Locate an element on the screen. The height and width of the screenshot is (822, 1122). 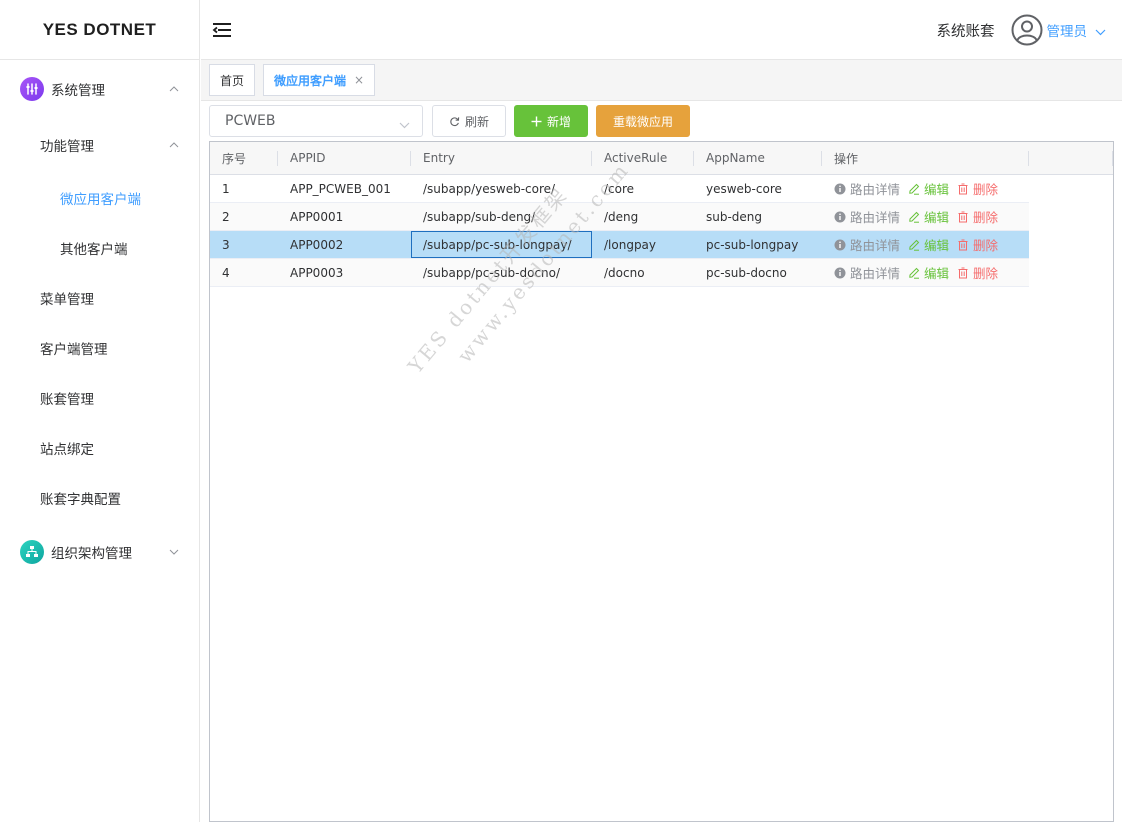
tab-label: 首页 is located at coordinates (232, 80).